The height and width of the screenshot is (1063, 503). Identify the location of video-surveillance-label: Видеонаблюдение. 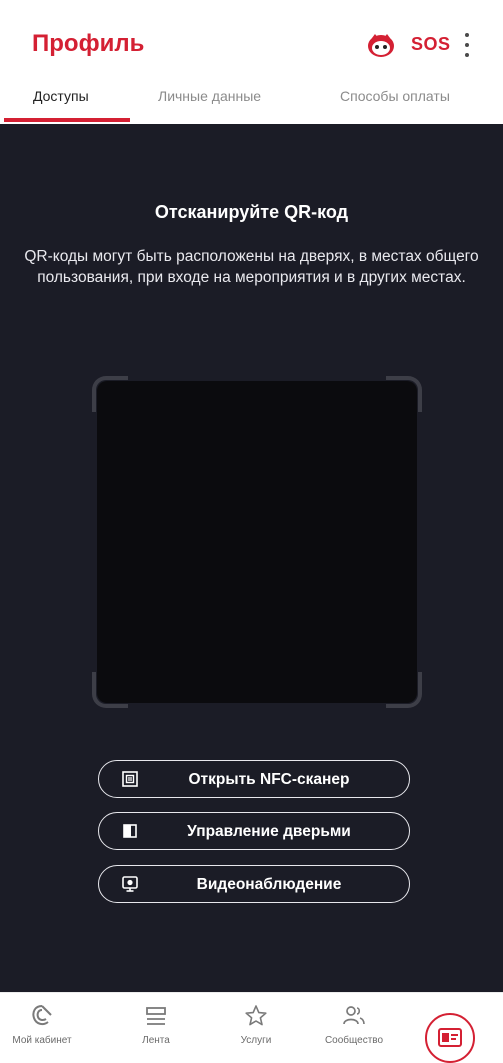
(269, 884).